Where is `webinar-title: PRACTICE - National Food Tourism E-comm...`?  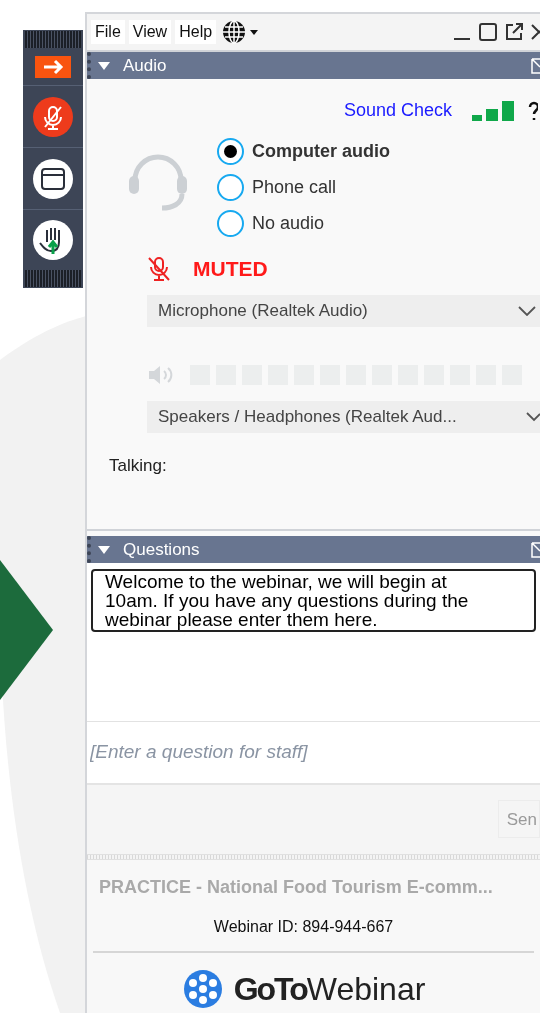 webinar-title: PRACTICE - National Food Tourism E-comm... is located at coordinates (296, 887).